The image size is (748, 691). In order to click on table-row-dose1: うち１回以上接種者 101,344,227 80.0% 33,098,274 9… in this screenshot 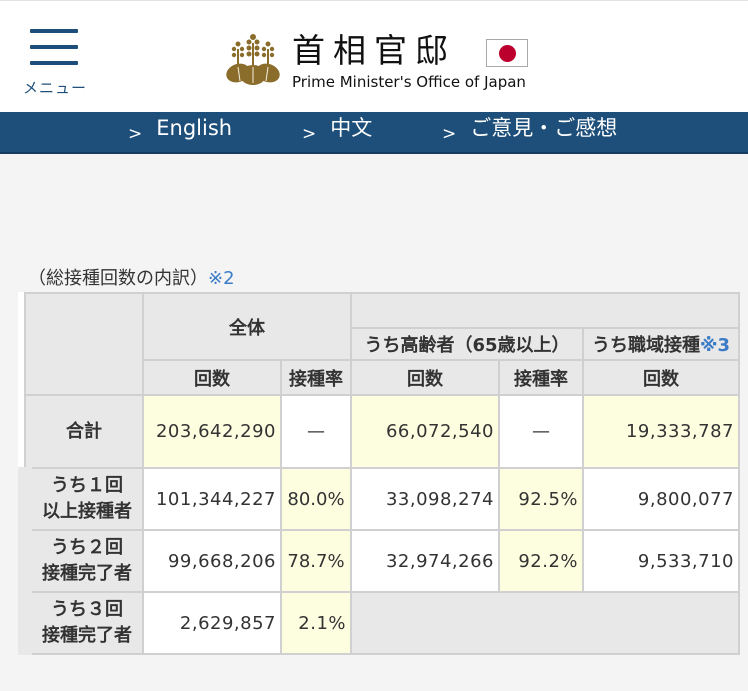, I will do `click(379, 499)`.